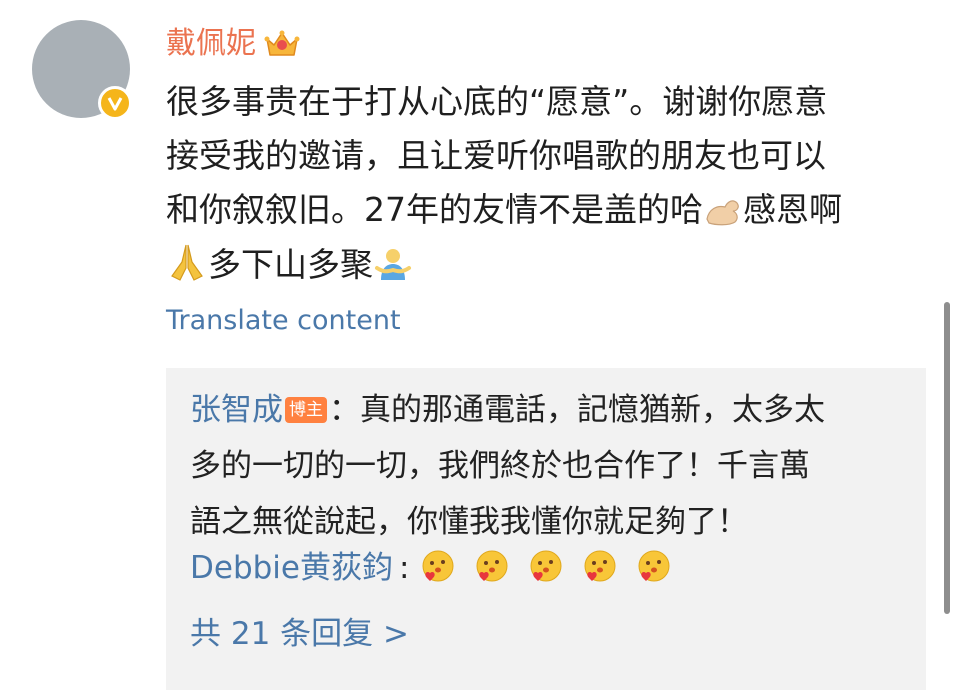 Image resolution: width=960 pixels, height=690 pixels. I want to click on reply-line: 多的一切的一切，我們終於也合作了！千言萬, so click(500, 466).